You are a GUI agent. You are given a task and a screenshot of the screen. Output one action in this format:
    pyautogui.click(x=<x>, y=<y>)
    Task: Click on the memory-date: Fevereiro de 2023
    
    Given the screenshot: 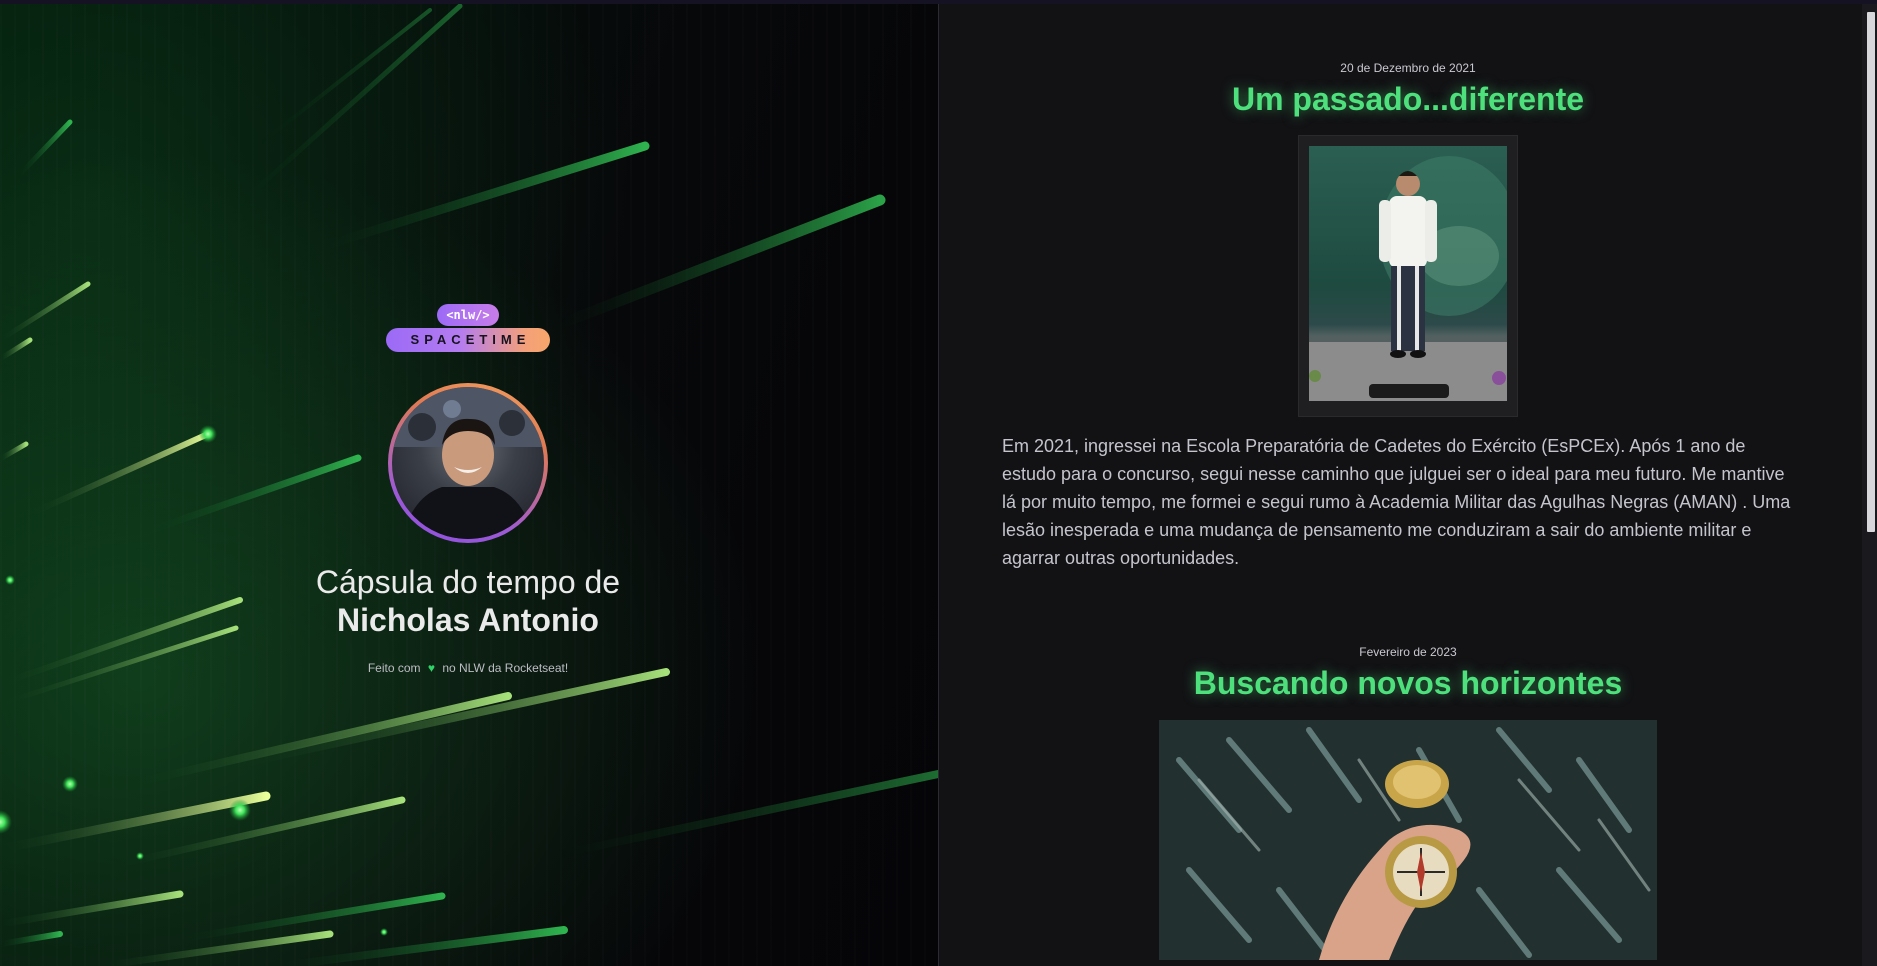 What is the action you would take?
    pyautogui.click(x=1408, y=652)
    